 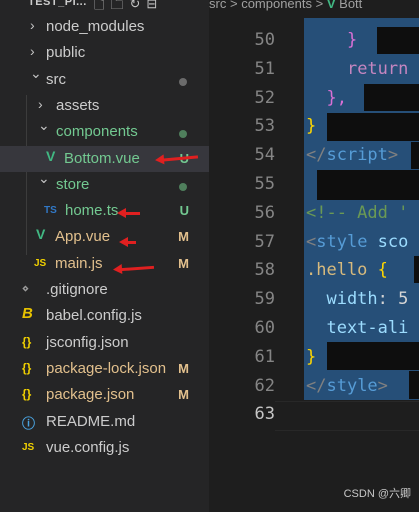 I want to click on tree-item-label: App.vue, so click(x=83, y=237).